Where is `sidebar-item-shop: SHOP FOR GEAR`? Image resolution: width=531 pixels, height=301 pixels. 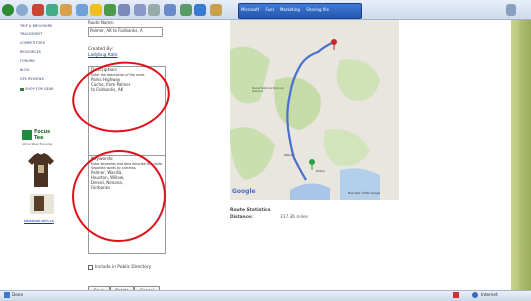 sidebar-item-shop: SHOP FOR GEAR is located at coordinates (37, 89).